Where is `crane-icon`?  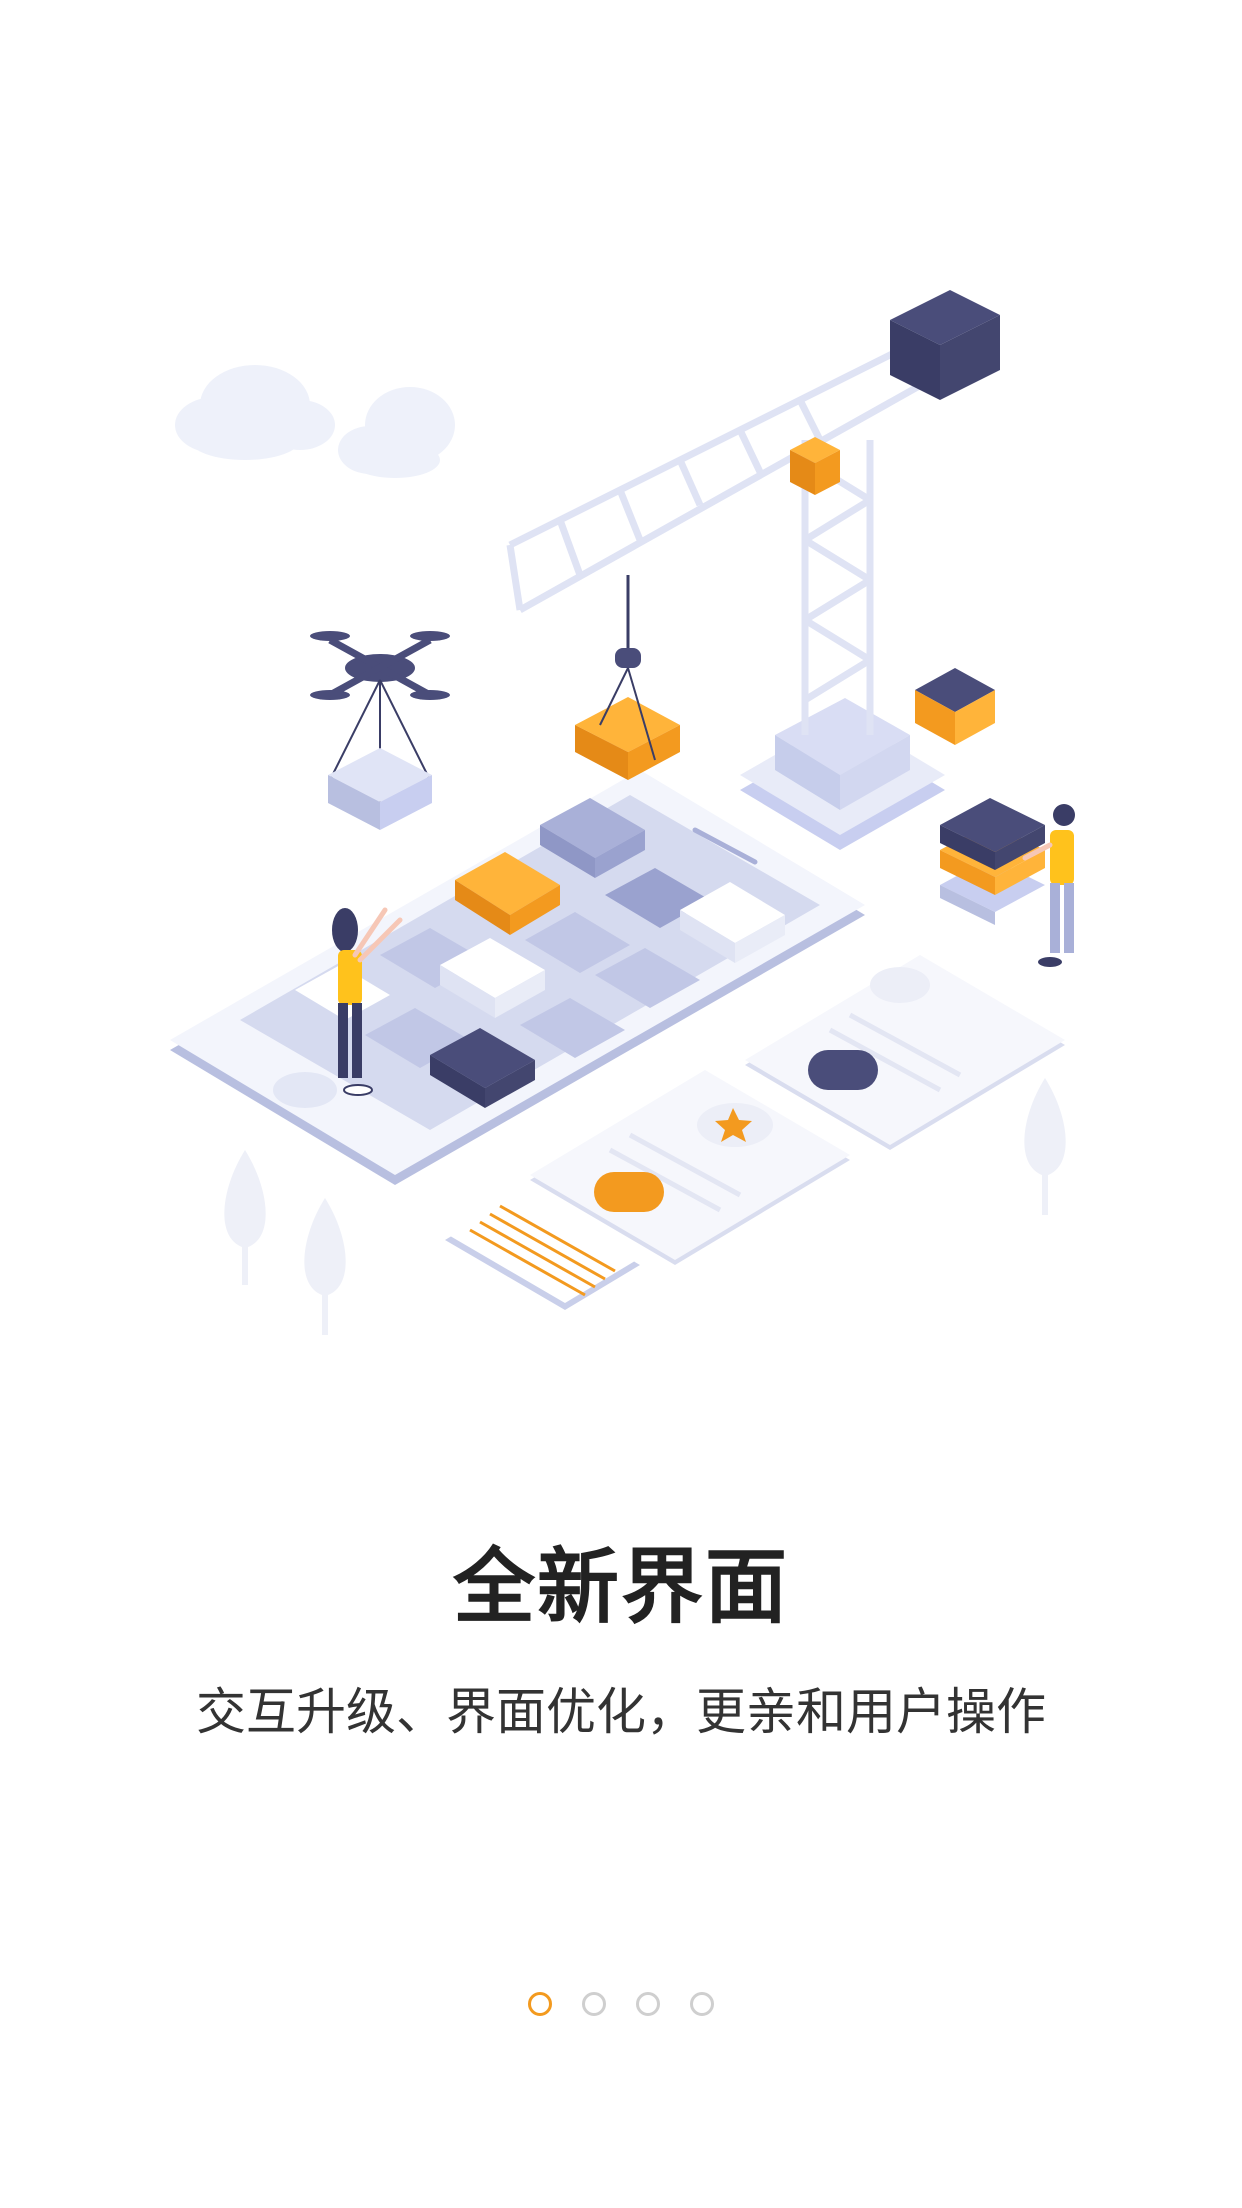
crane-icon is located at coordinates (753, 570).